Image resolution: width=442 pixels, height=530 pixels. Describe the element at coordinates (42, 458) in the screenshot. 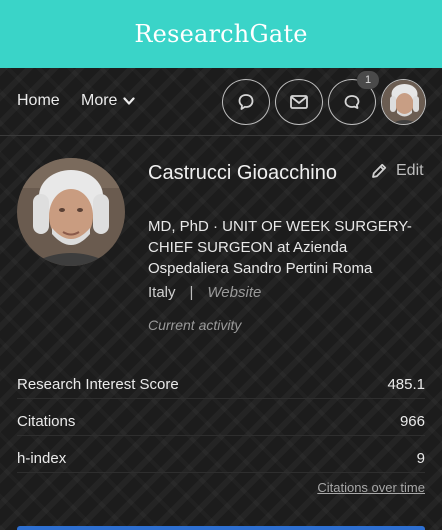

I see `stat-label: h-index` at that location.